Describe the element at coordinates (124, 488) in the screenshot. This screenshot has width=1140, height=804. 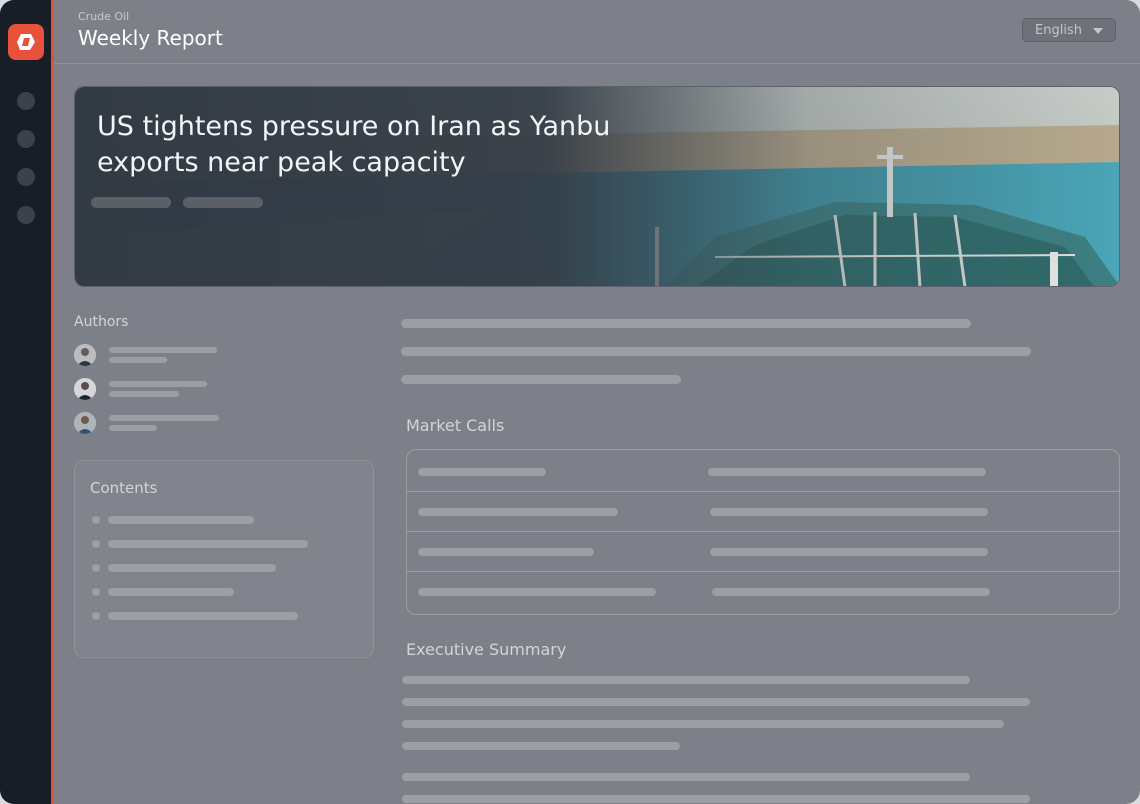
I see `contents-label: Contents` at that location.